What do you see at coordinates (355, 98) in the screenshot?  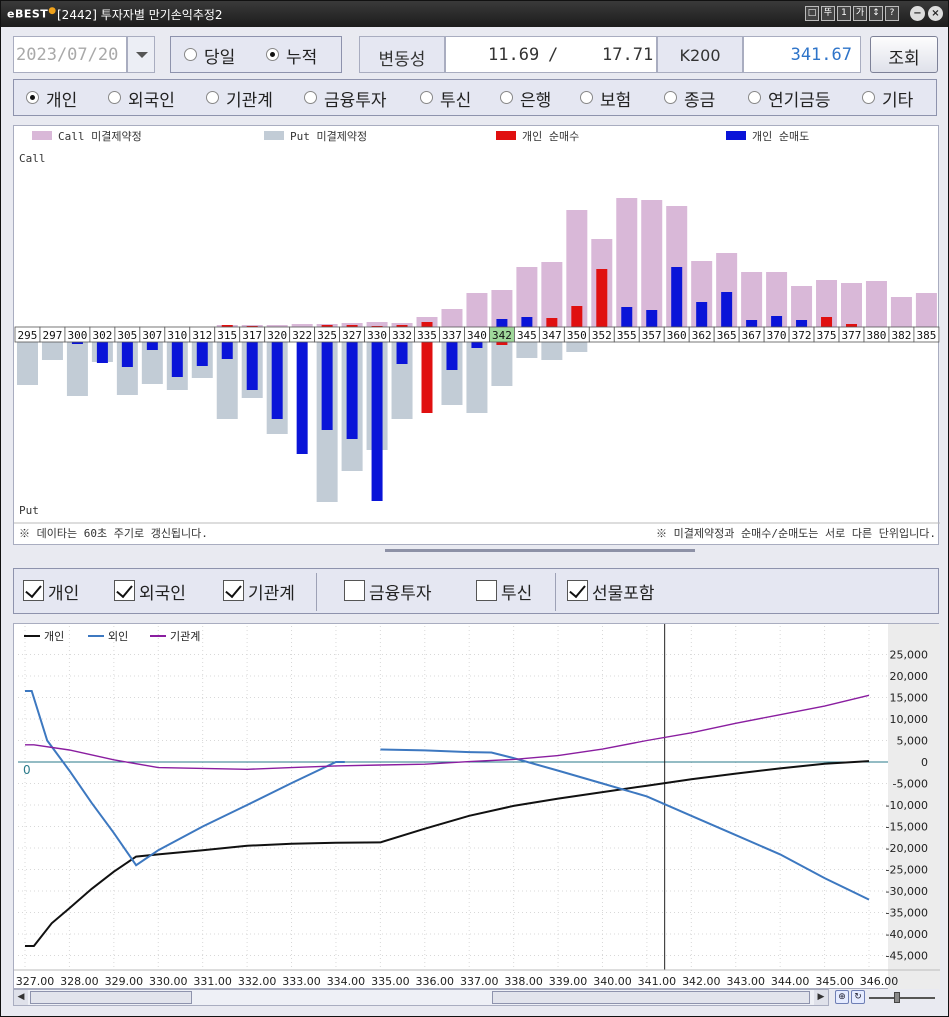 I see `investor-label-3: 금융투자` at bounding box center [355, 98].